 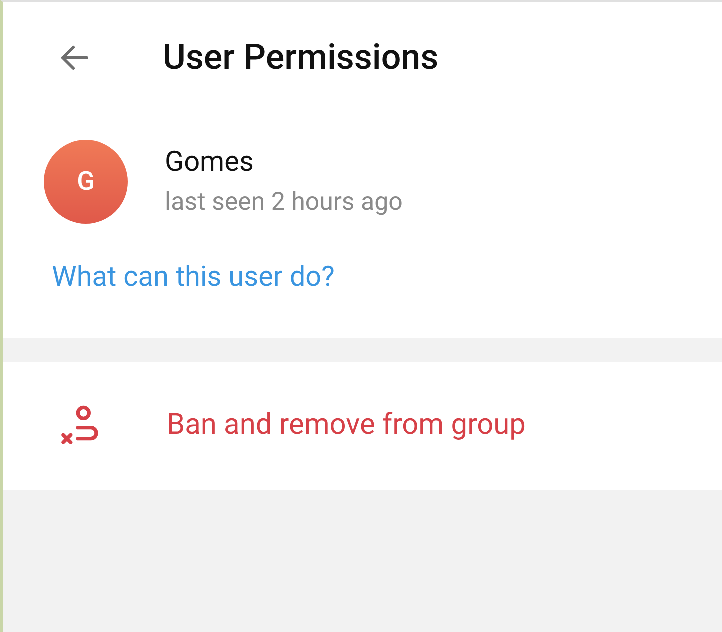 I want to click on ban-label: Ban and remove from group, so click(x=346, y=425).